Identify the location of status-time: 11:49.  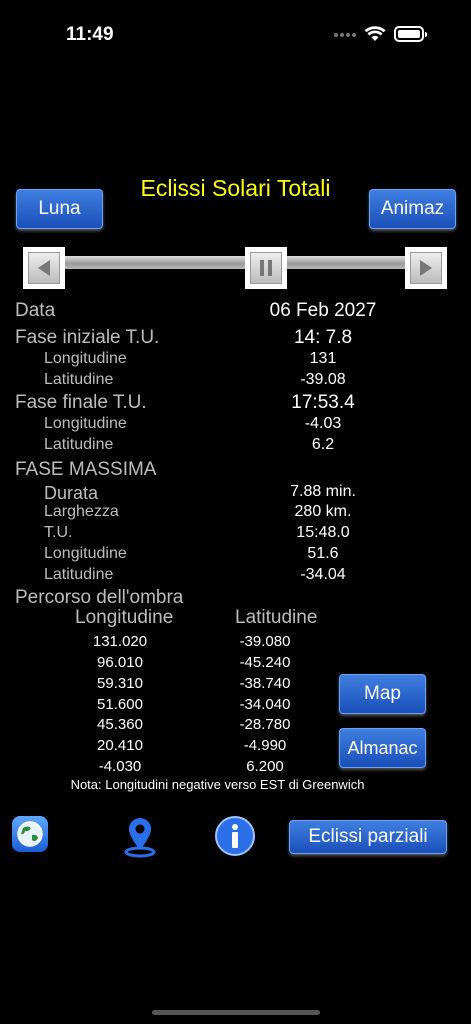
(90, 34).